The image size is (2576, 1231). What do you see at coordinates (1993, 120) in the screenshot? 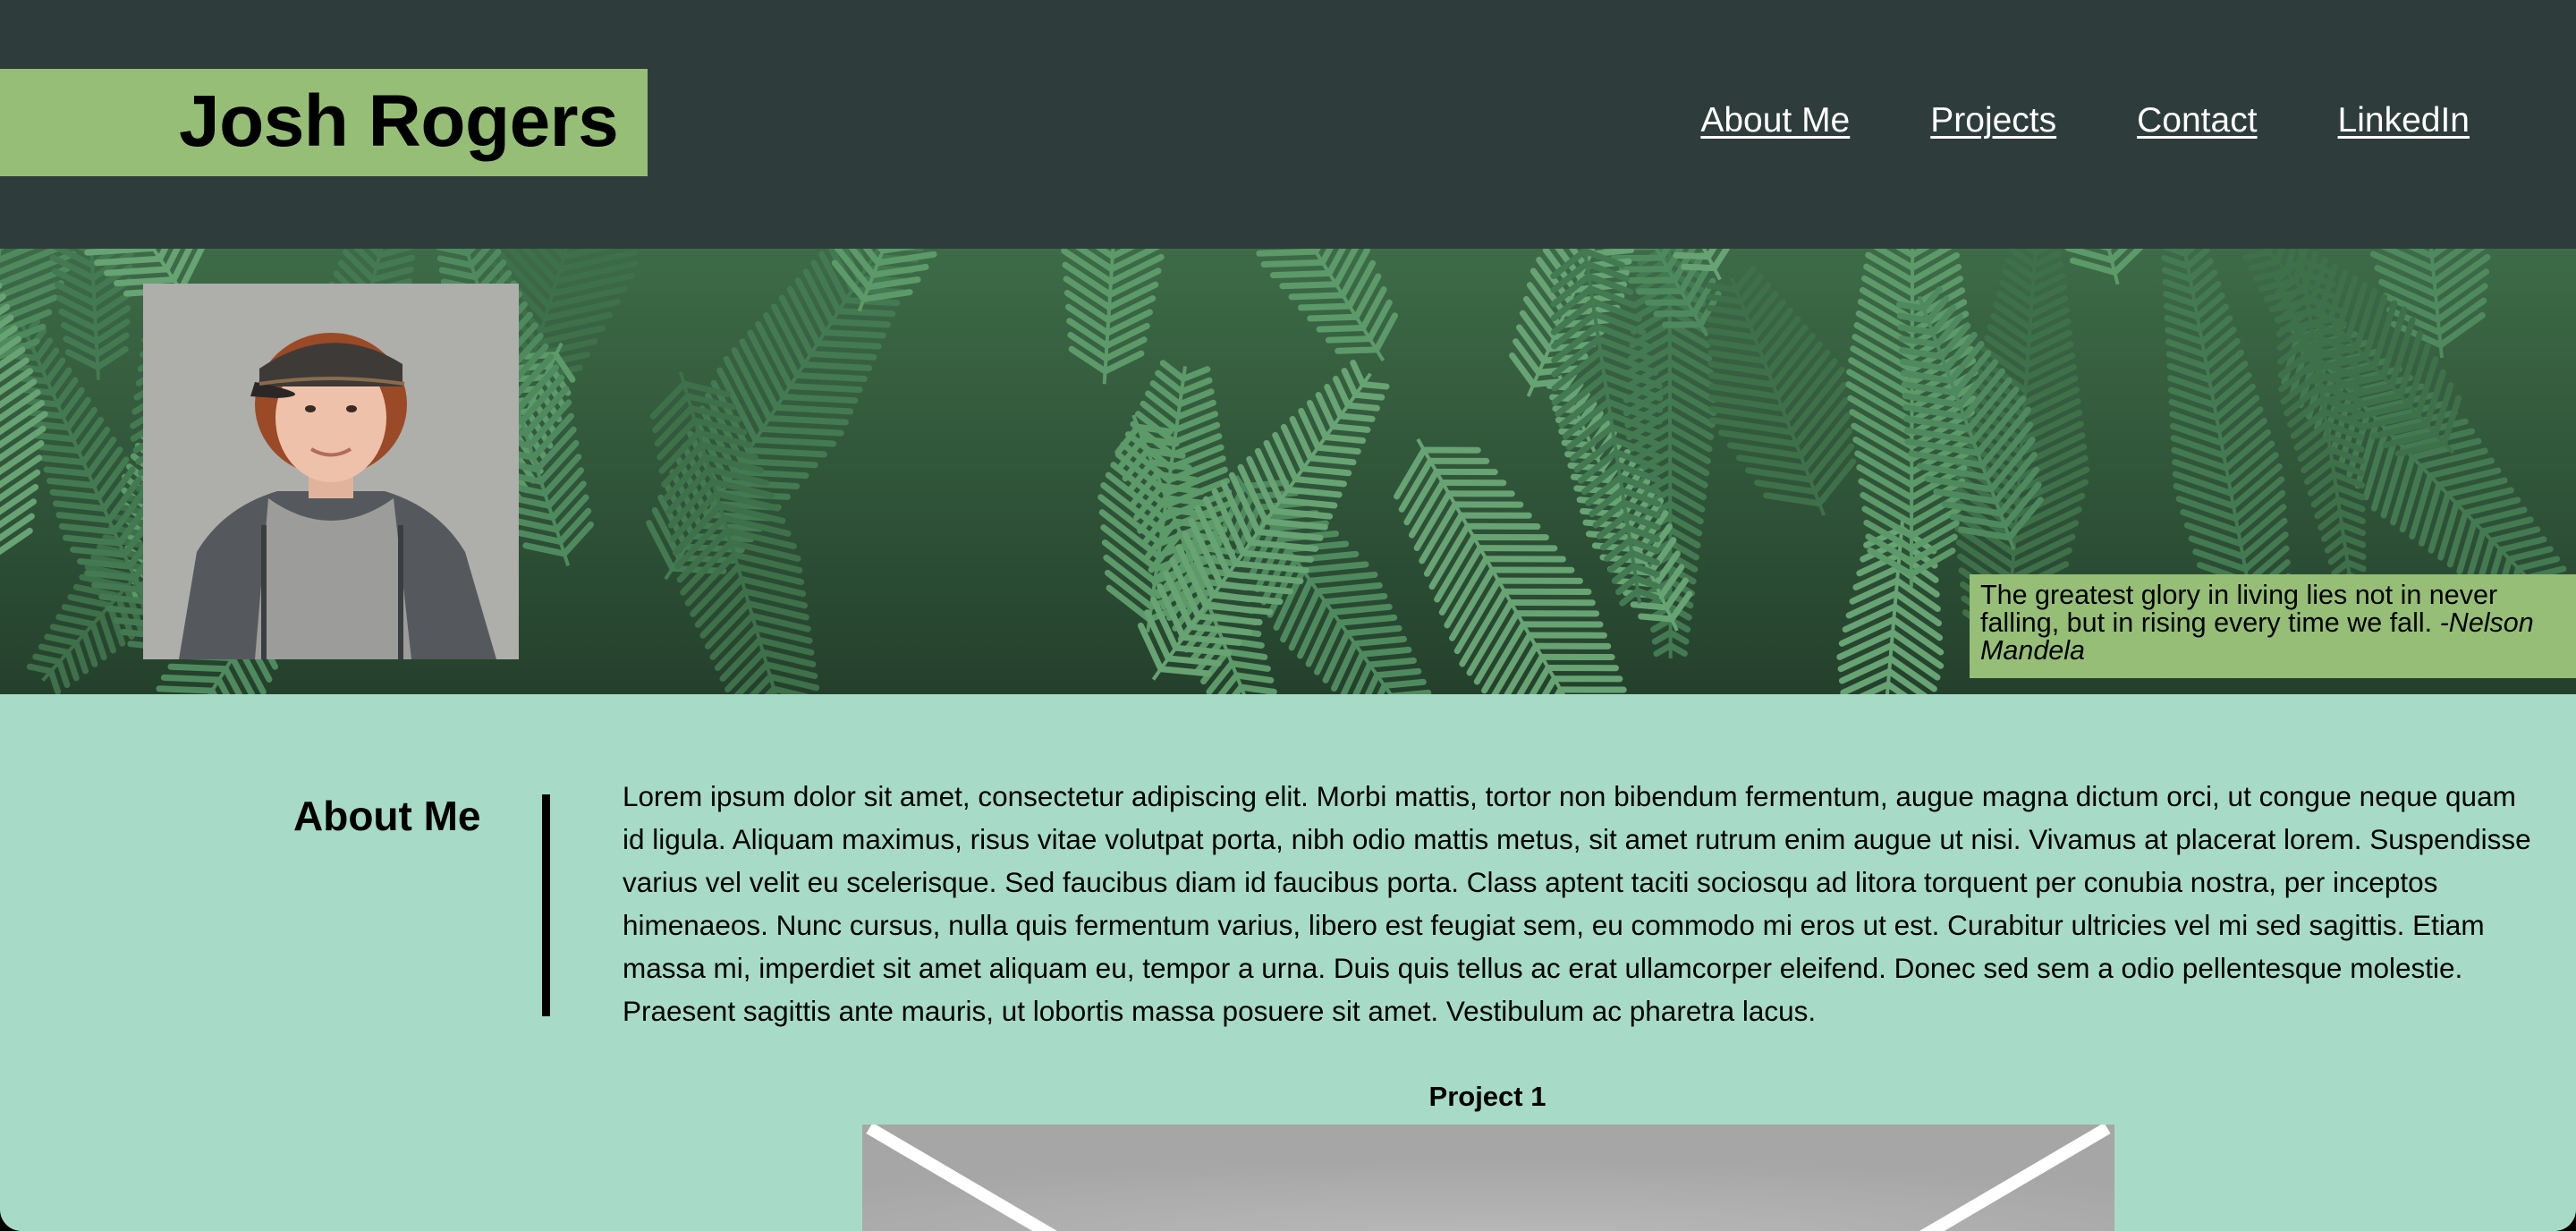
I see `nav-projects-link: Projects` at bounding box center [1993, 120].